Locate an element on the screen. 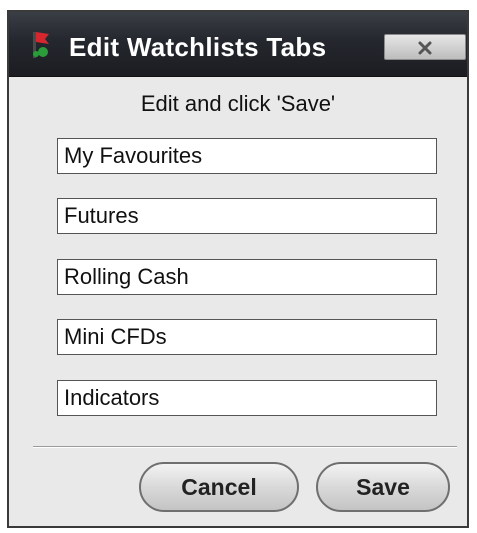 This screenshot has width=477, height=533. close-icon is located at coordinates (425, 48).